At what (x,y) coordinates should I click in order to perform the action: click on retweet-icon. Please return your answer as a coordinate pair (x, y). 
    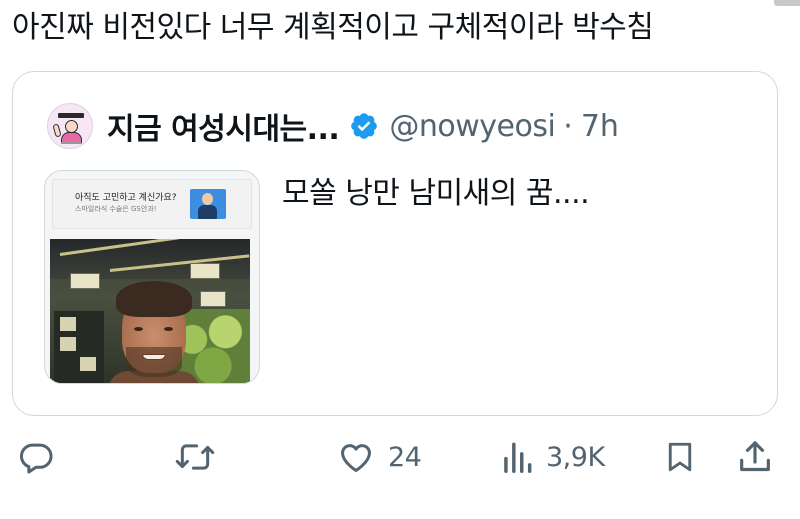
    Looking at the image, I should click on (195, 457).